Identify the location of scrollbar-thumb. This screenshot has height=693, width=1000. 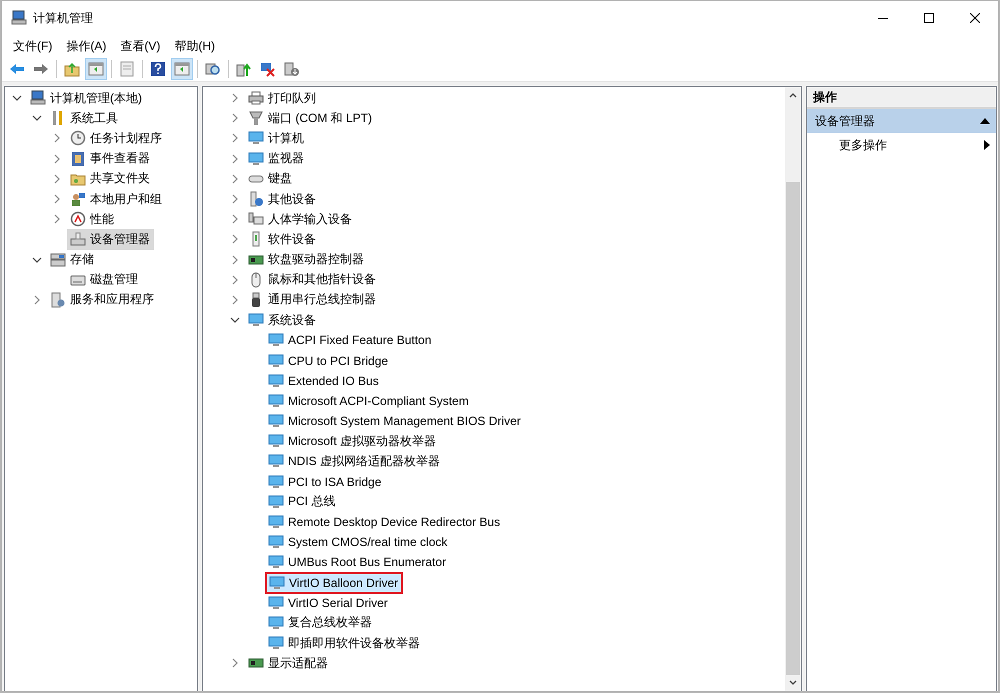
(793, 428).